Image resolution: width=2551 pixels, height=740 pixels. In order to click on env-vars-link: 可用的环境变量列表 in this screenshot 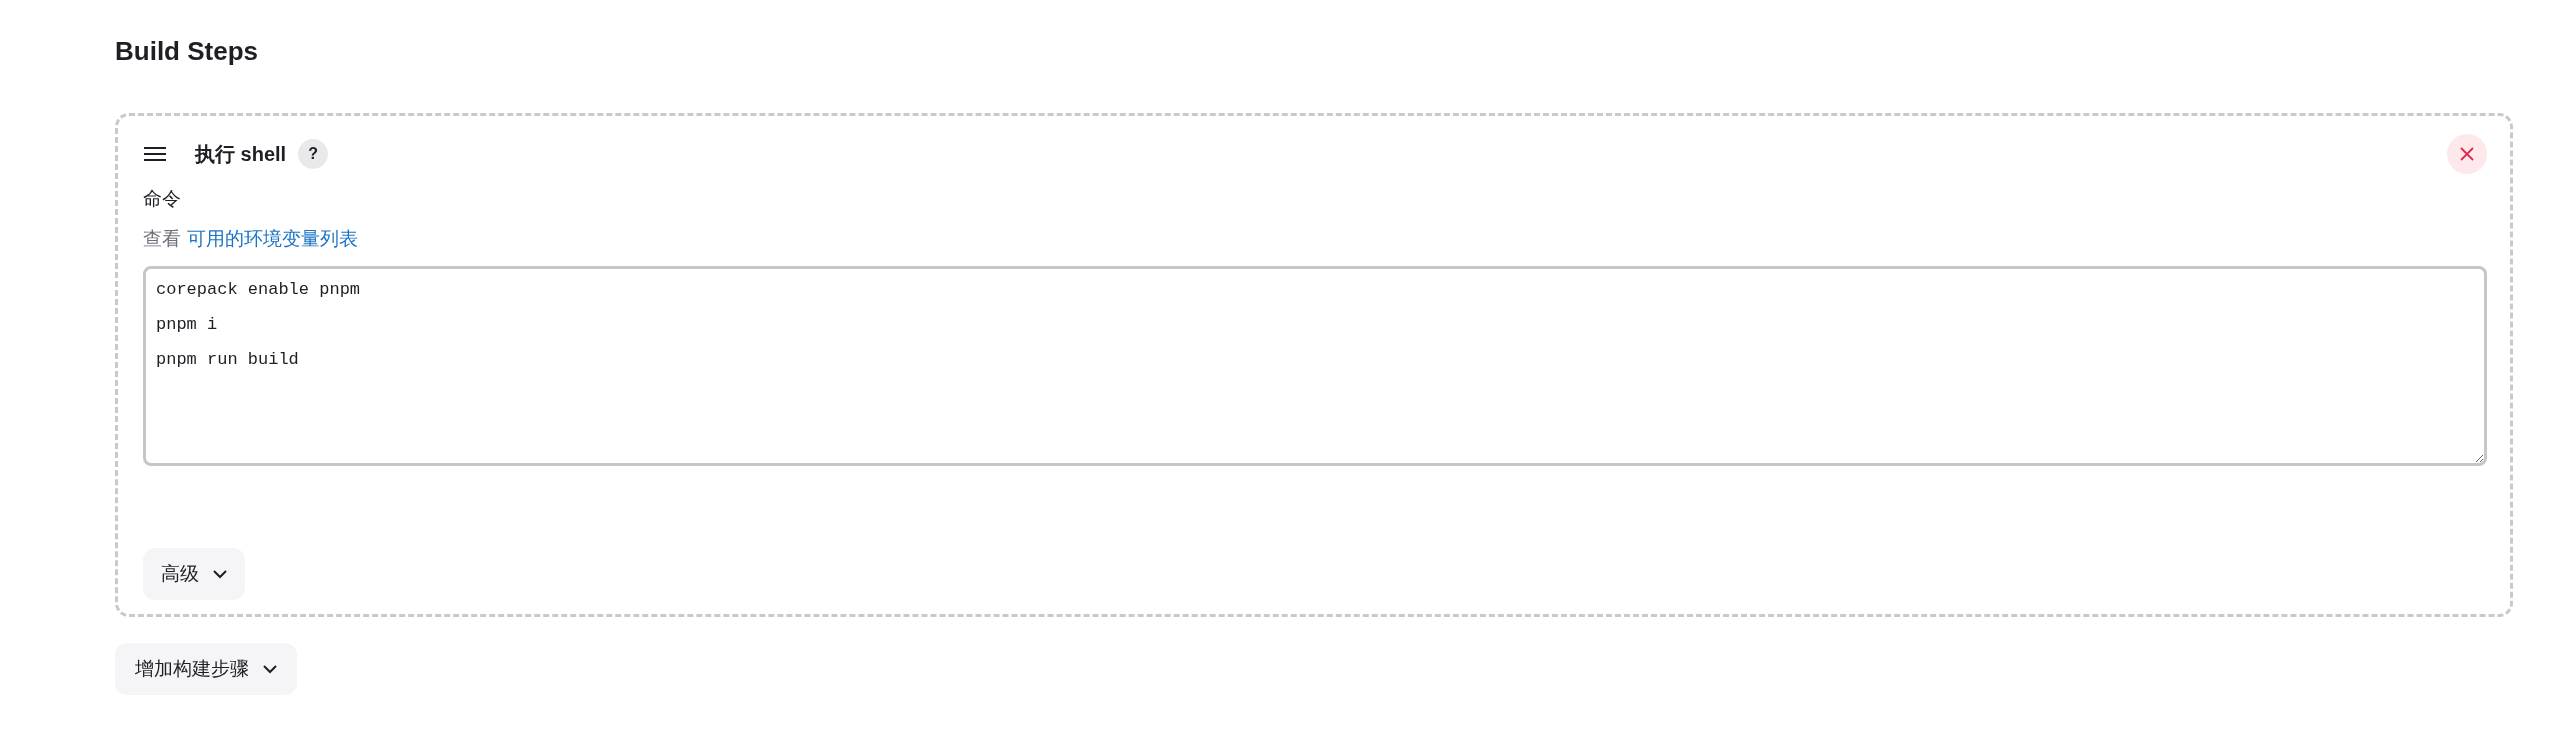, I will do `click(272, 238)`.